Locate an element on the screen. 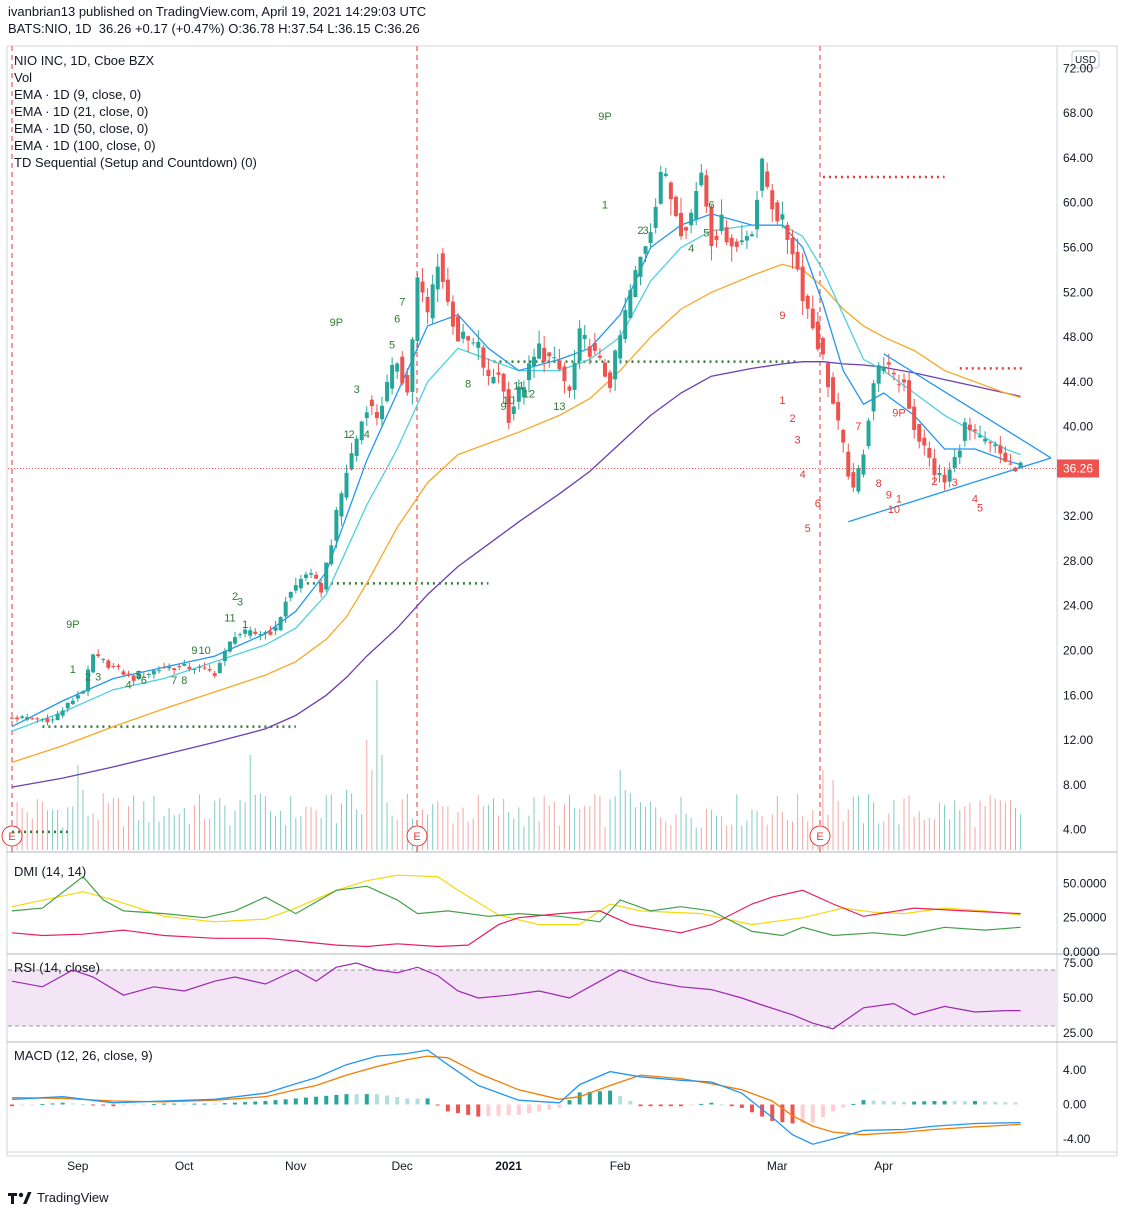  rsi-pane: RSI (14, close) 75.00 50.00 25.00 is located at coordinates (550, 998).